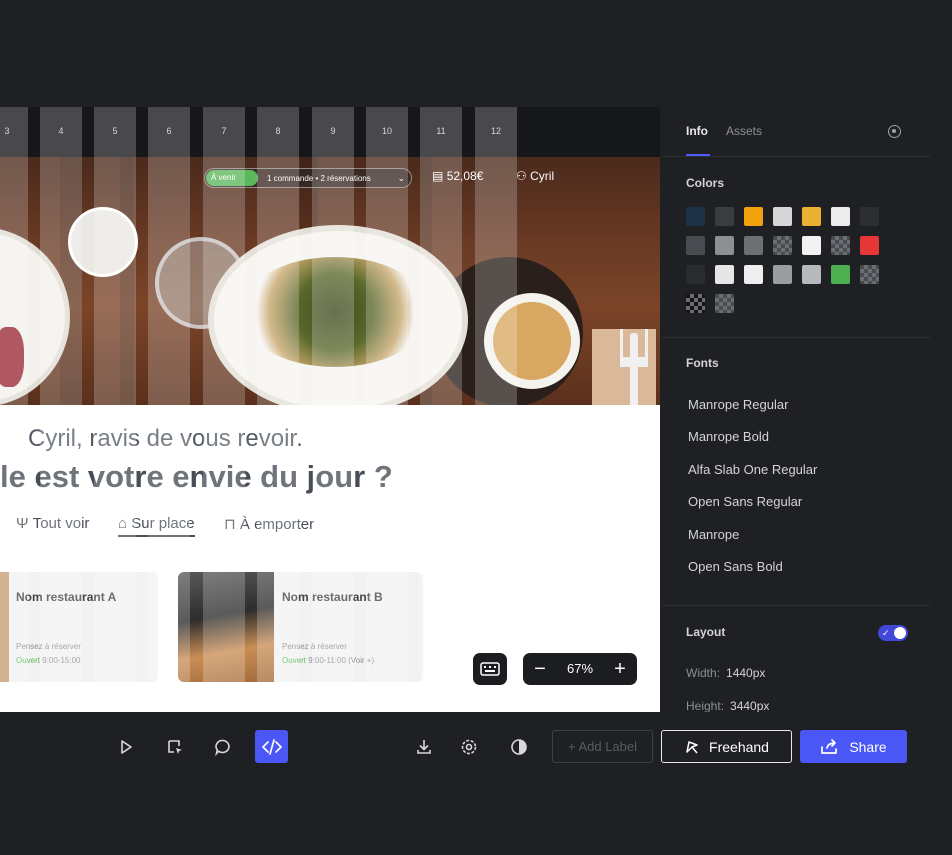 Image resolution: width=952 pixels, height=855 pixels. I want to click on utensils-icon: Ψ, so click(22, 523).